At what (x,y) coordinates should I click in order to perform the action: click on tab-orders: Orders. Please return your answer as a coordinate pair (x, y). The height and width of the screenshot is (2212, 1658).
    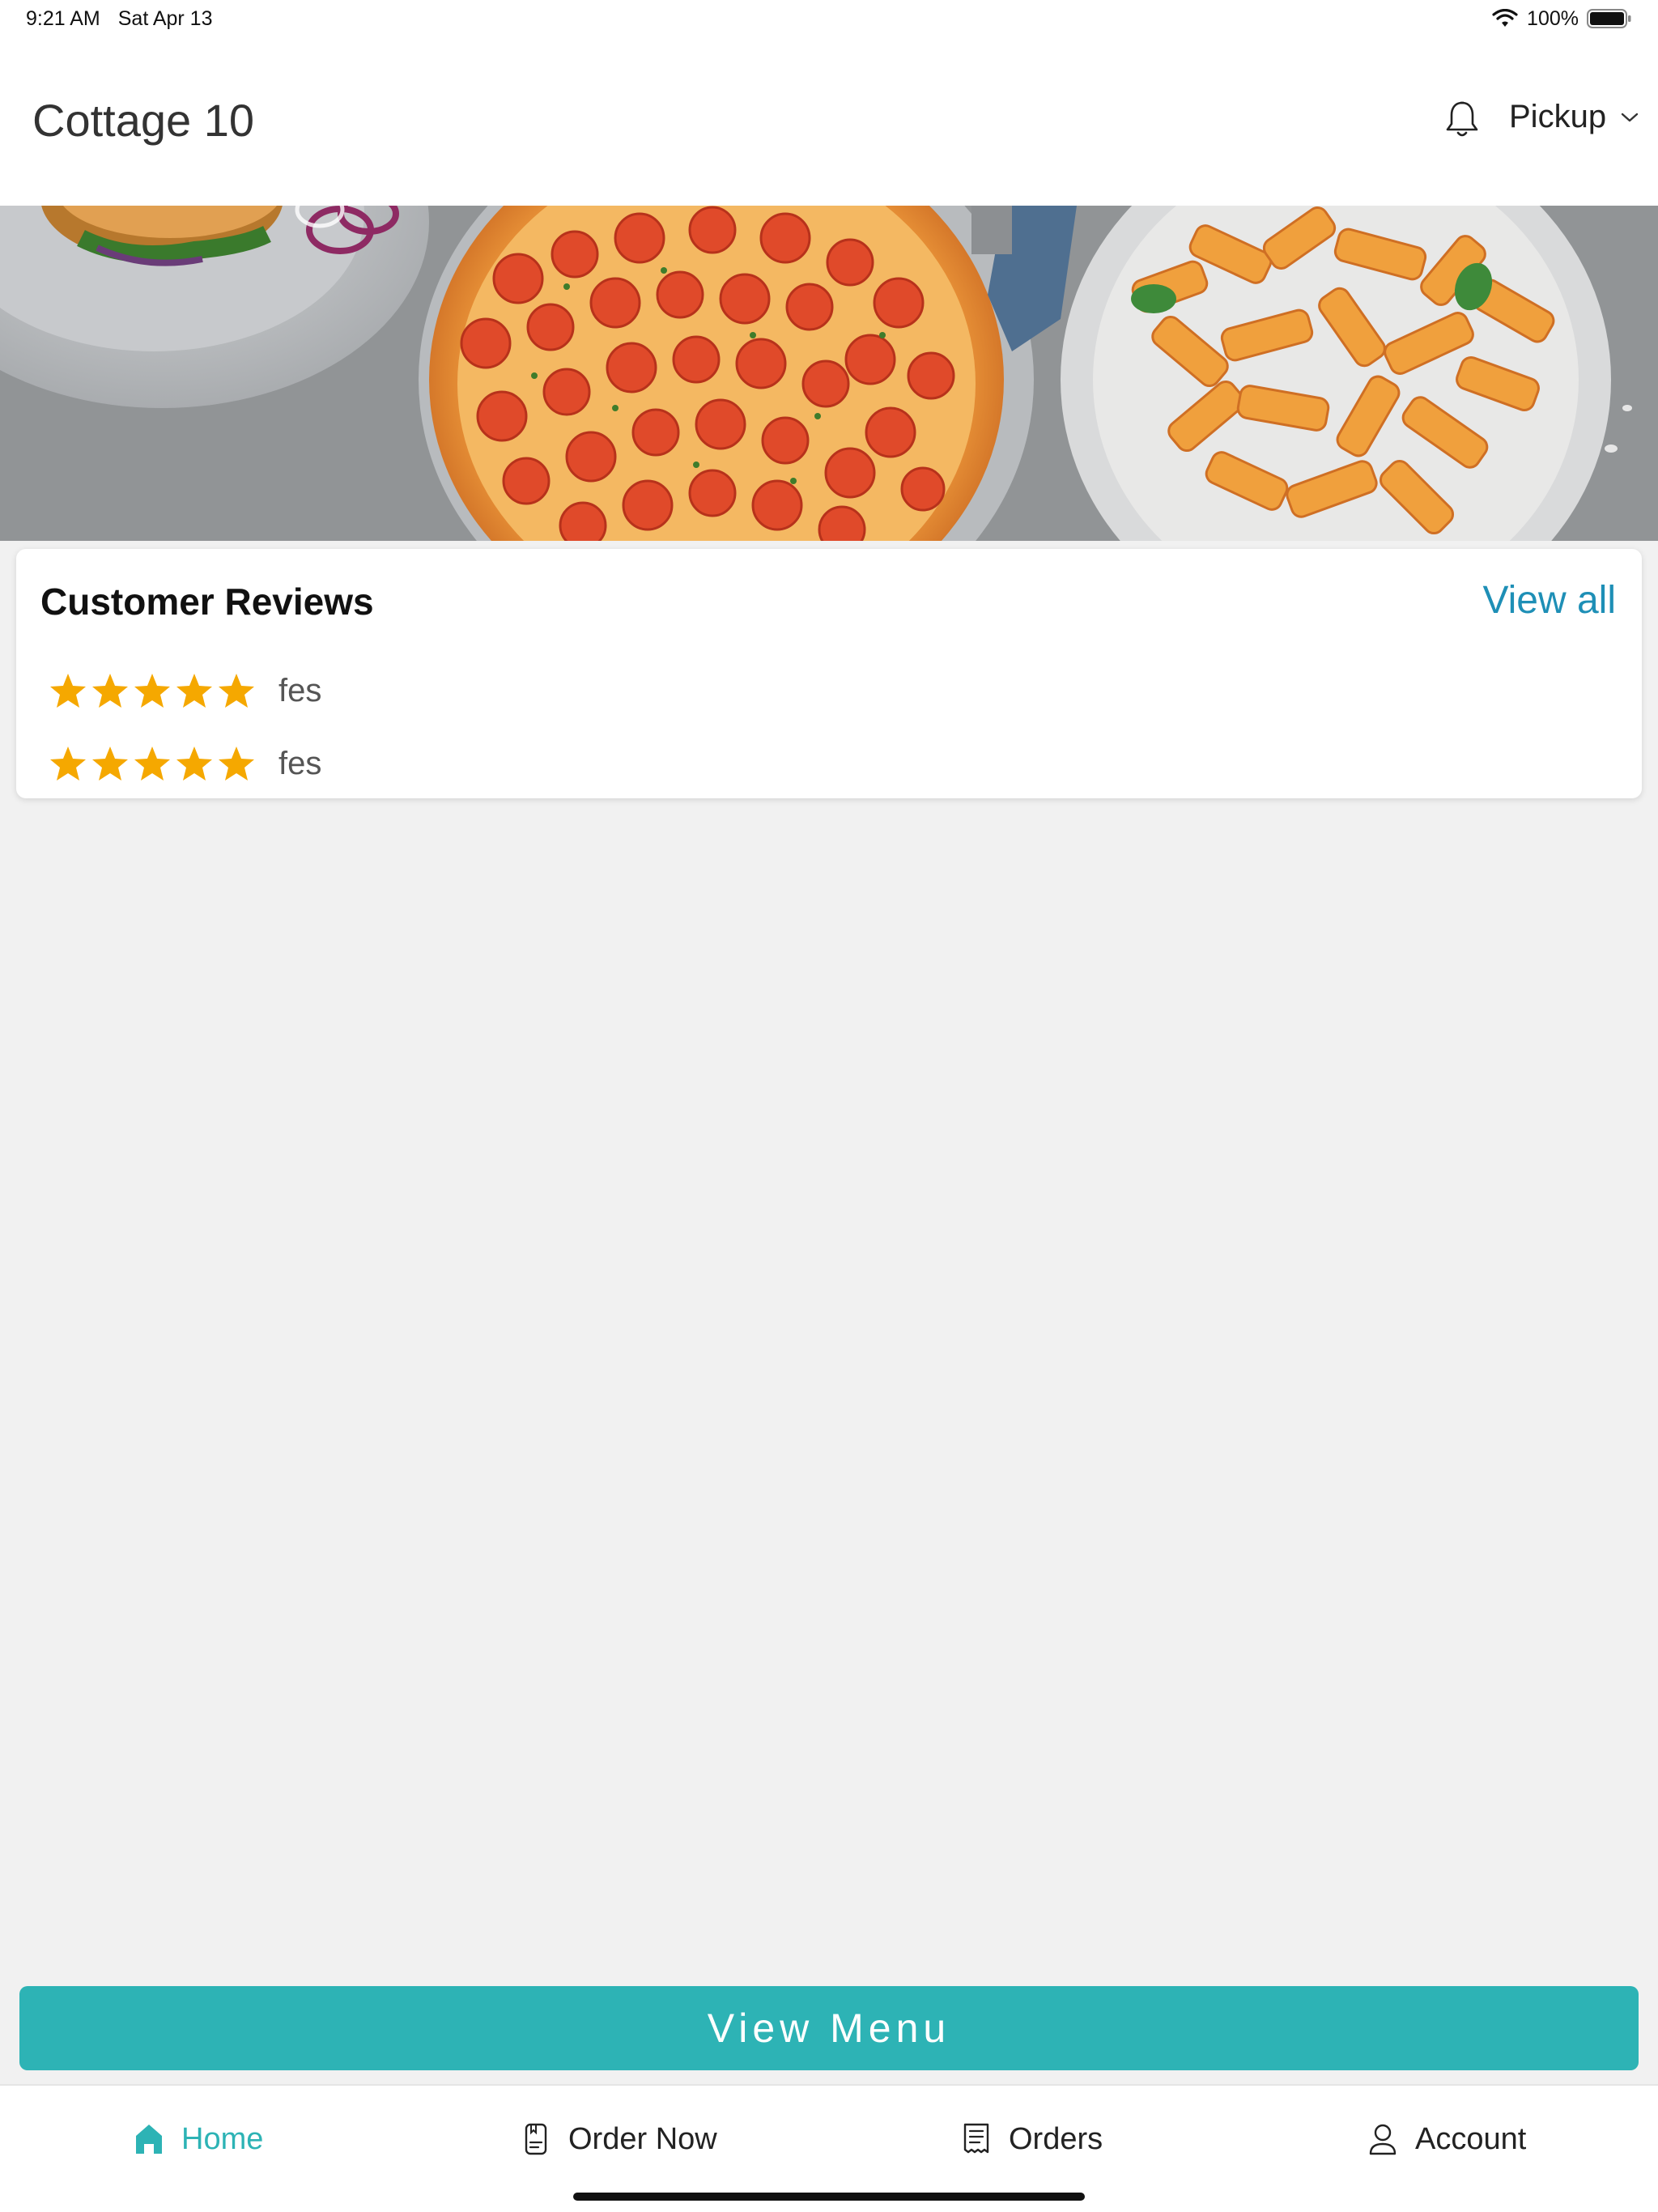
    Looking at the image, I should click on (1031, 2139).